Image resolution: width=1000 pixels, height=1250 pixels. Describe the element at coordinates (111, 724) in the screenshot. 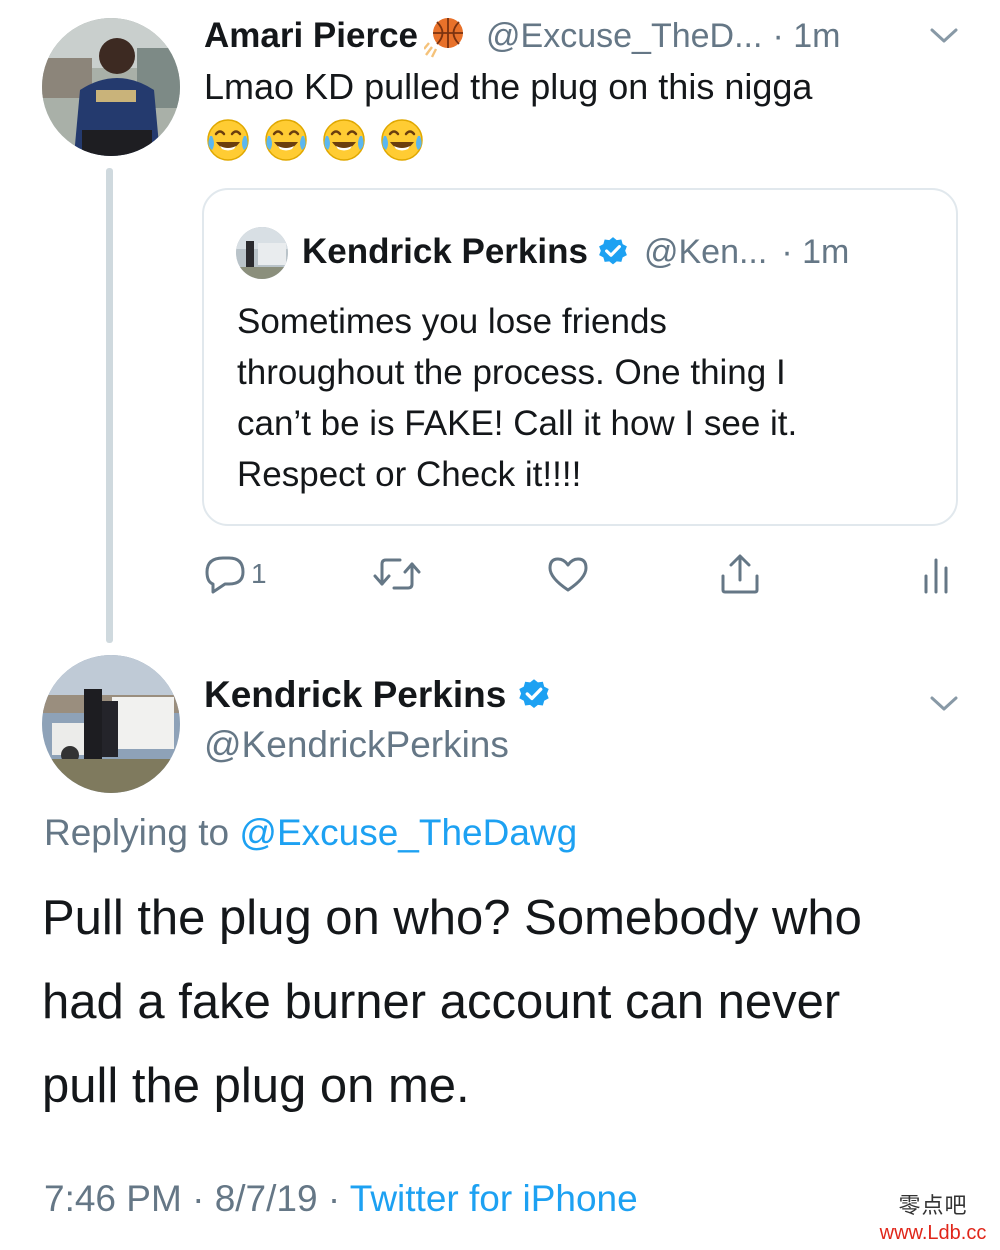

I see `kendrick-perkins-avatar` at that location.